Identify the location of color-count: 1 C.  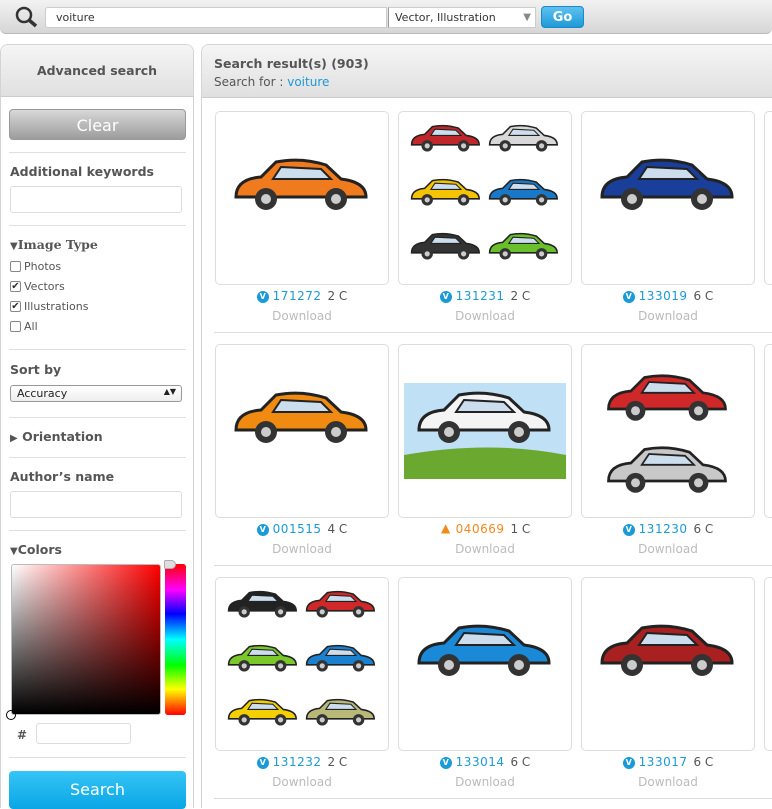
(520, 529).